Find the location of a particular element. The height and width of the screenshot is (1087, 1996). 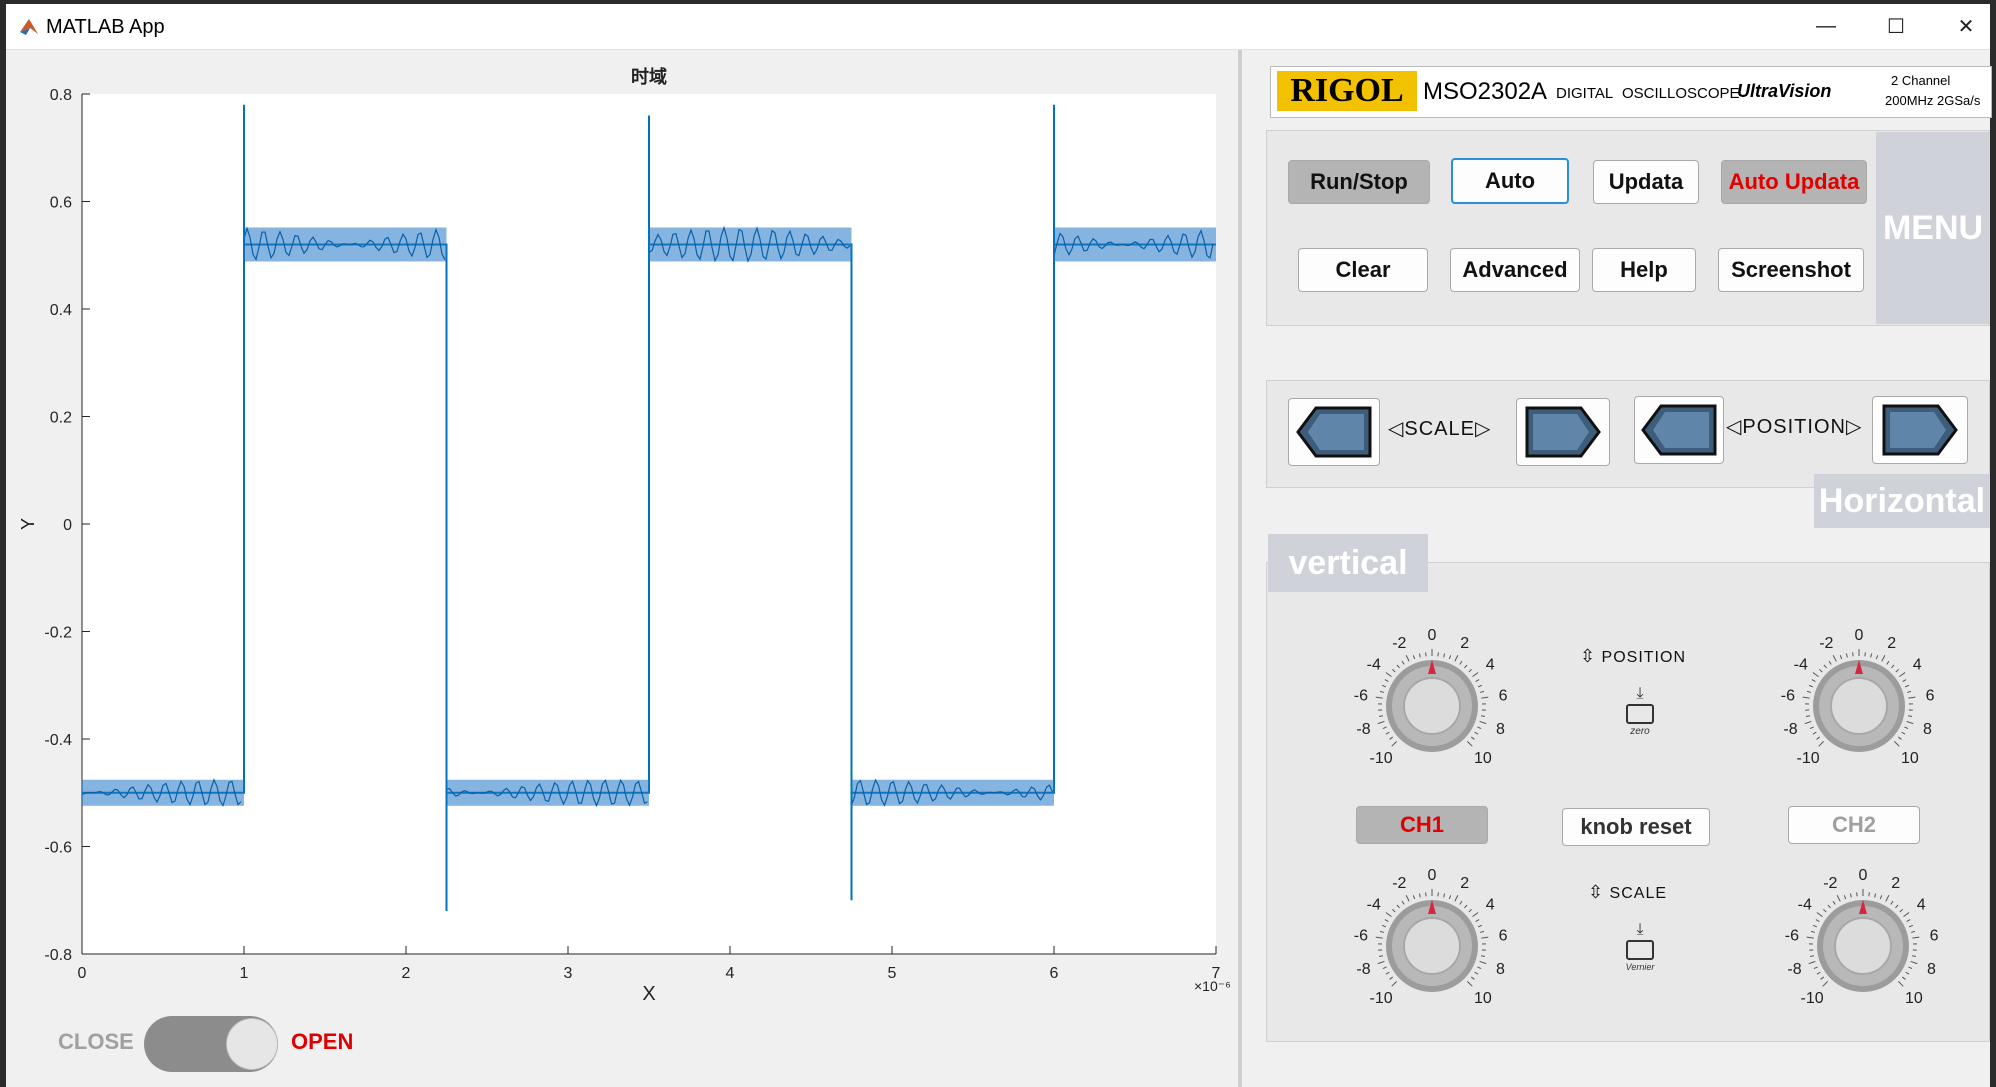

clear-button: Clear is located at coordinates (1363, 270).